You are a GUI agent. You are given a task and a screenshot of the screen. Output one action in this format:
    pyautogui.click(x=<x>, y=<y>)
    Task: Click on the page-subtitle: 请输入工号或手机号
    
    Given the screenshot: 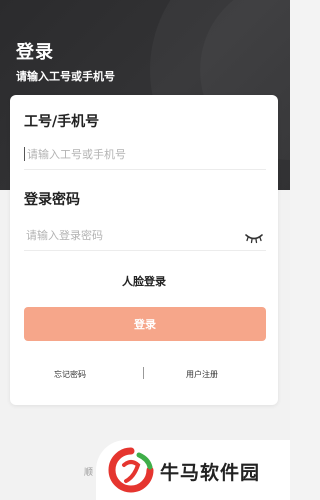 What is the action you would take?
    pyautogui.click(x=65, y=76)
    